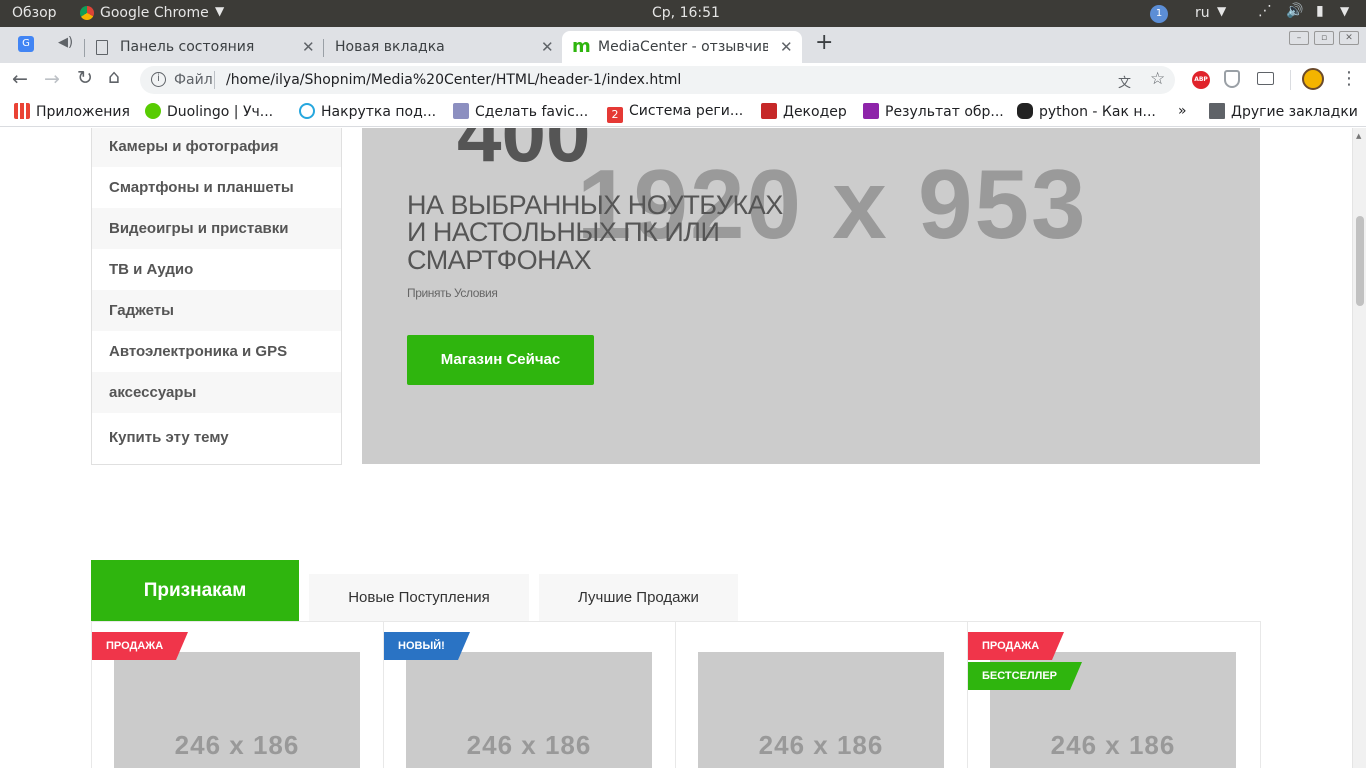  What do you see at coordinates (686, 13) in the screenshot?
I see `clock: Ср, 16:51` at bounding box center [686, 13].